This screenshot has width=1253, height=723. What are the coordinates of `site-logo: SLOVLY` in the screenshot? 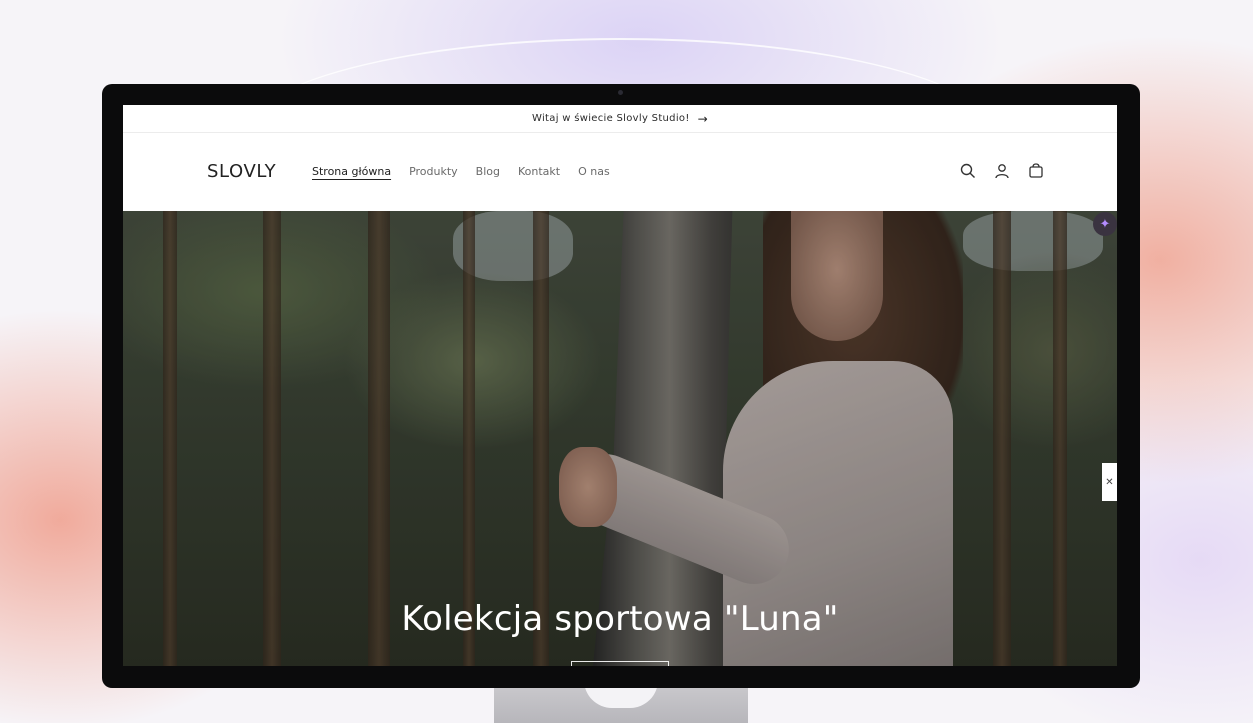 It's located at (241, 171).